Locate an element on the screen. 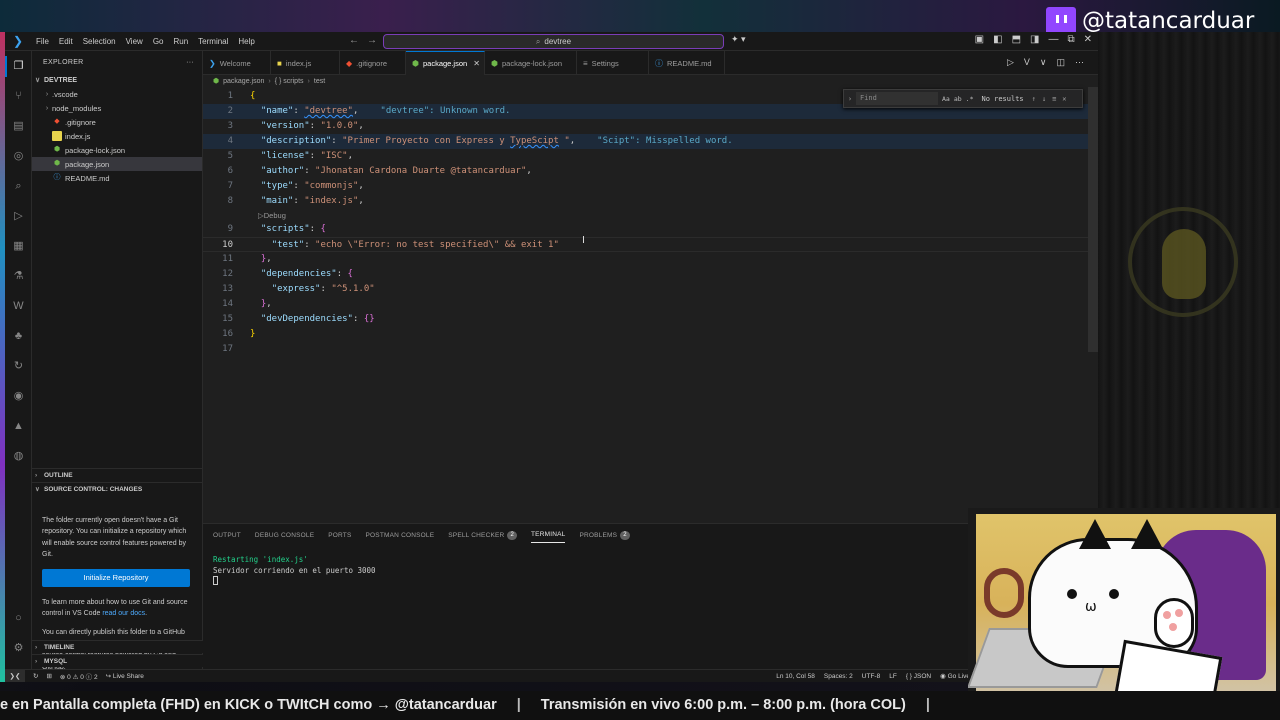  database-icon: ◎ is located at coordinates (18, 156).